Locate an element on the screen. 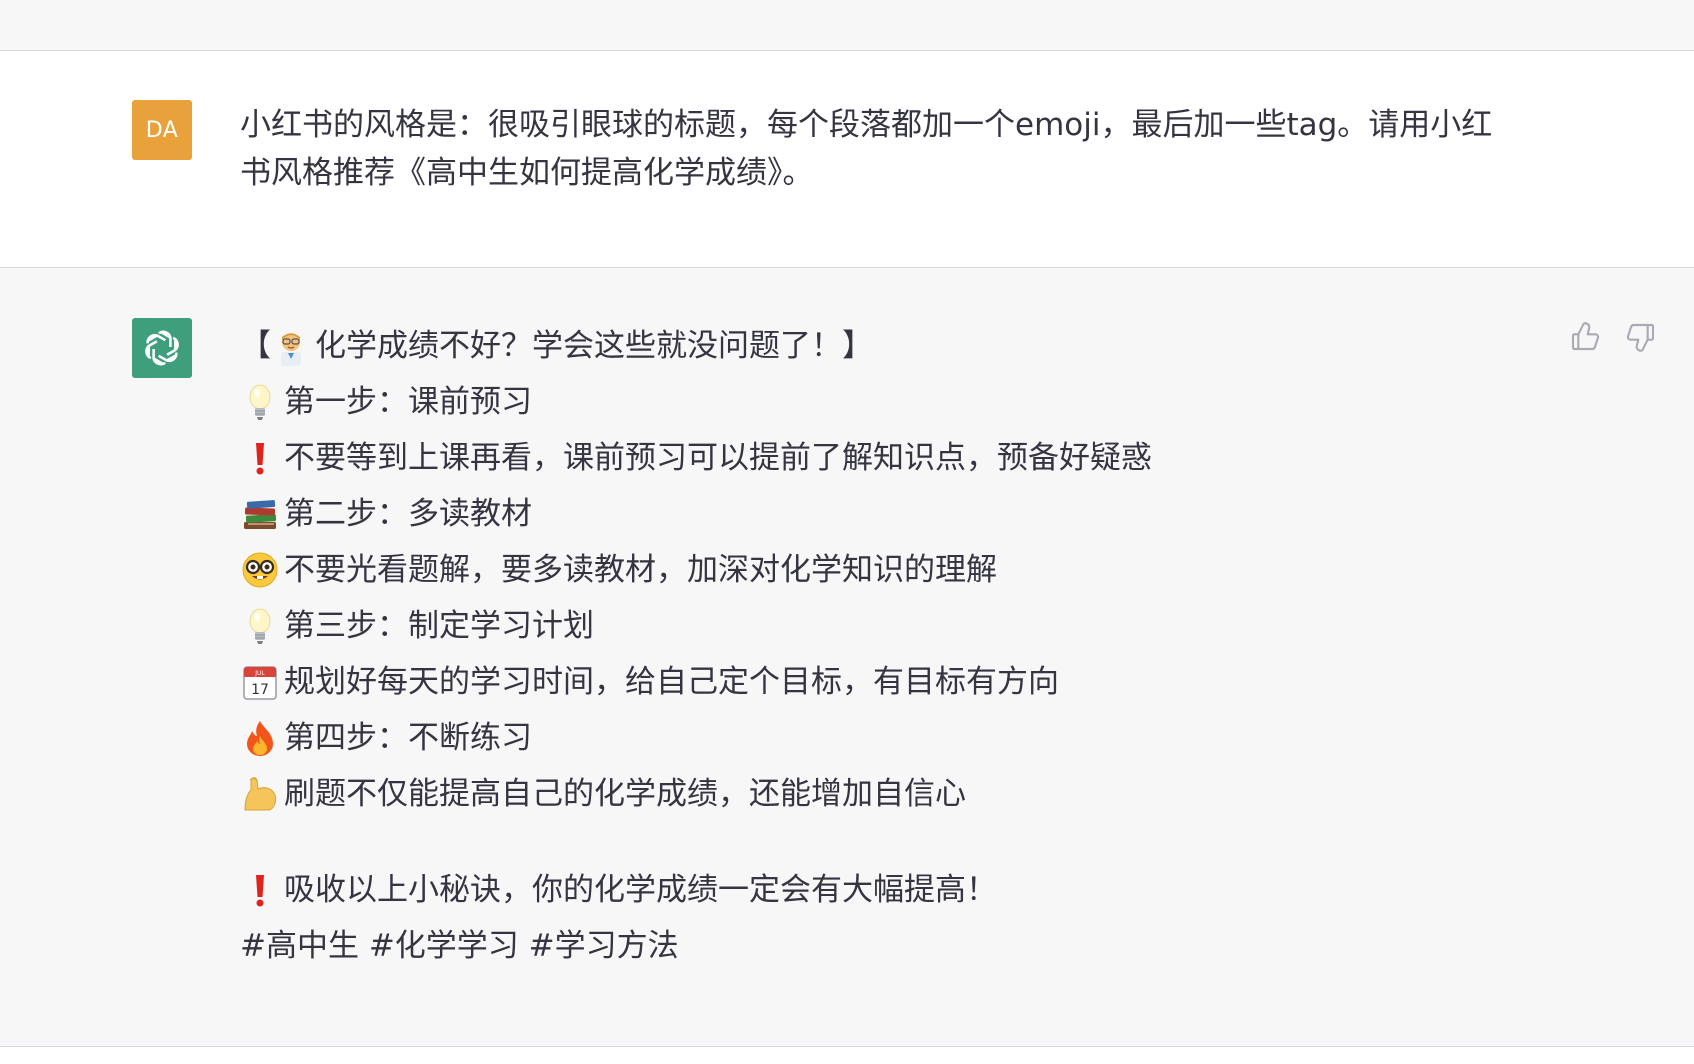  title-bracket-open: 【 is located at coordinates (255, 346).